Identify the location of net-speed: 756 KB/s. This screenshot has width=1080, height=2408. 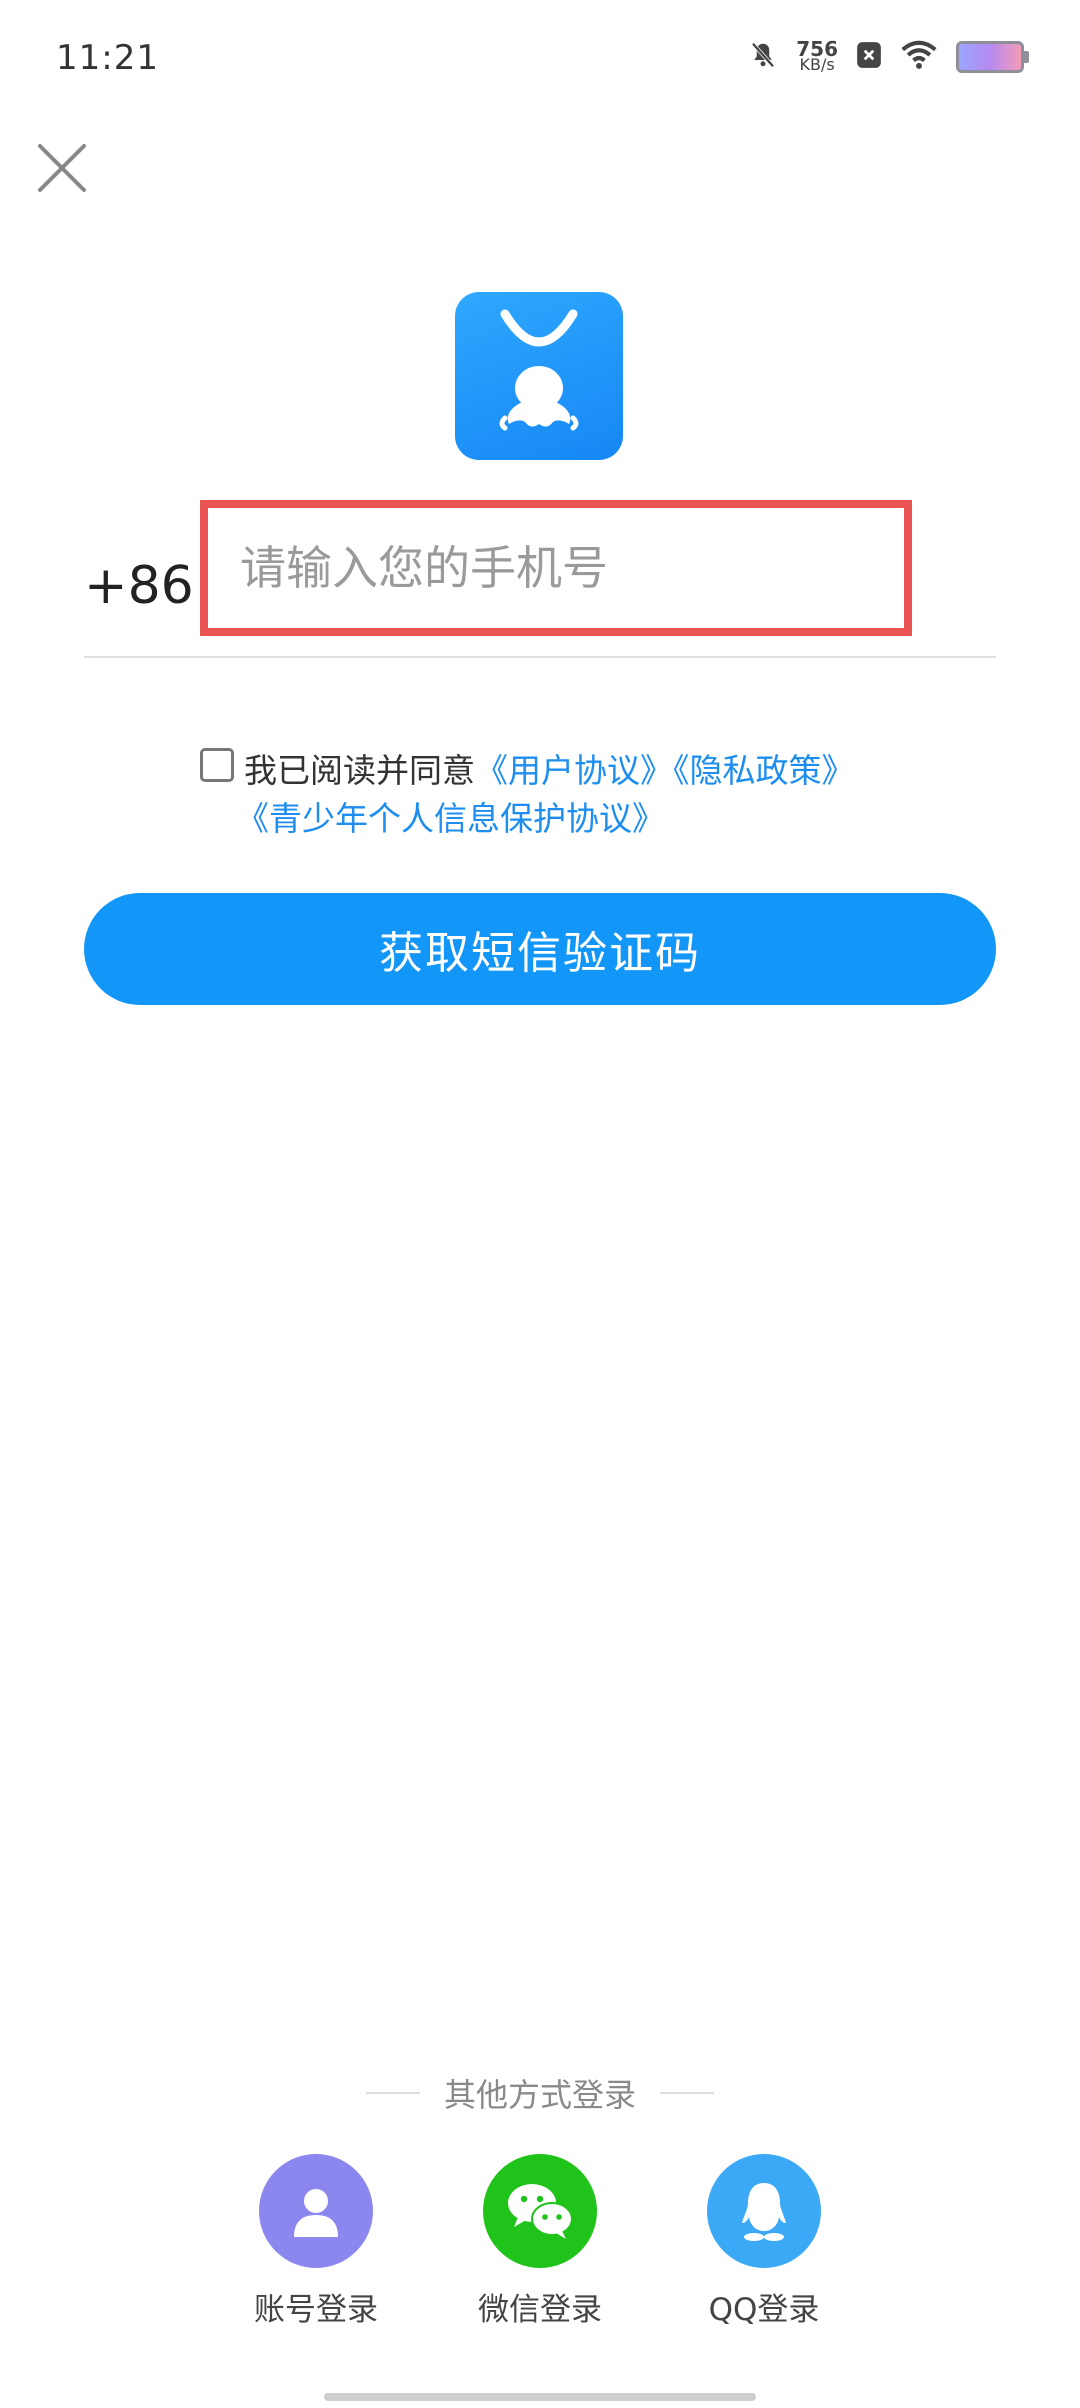
(817, 56).